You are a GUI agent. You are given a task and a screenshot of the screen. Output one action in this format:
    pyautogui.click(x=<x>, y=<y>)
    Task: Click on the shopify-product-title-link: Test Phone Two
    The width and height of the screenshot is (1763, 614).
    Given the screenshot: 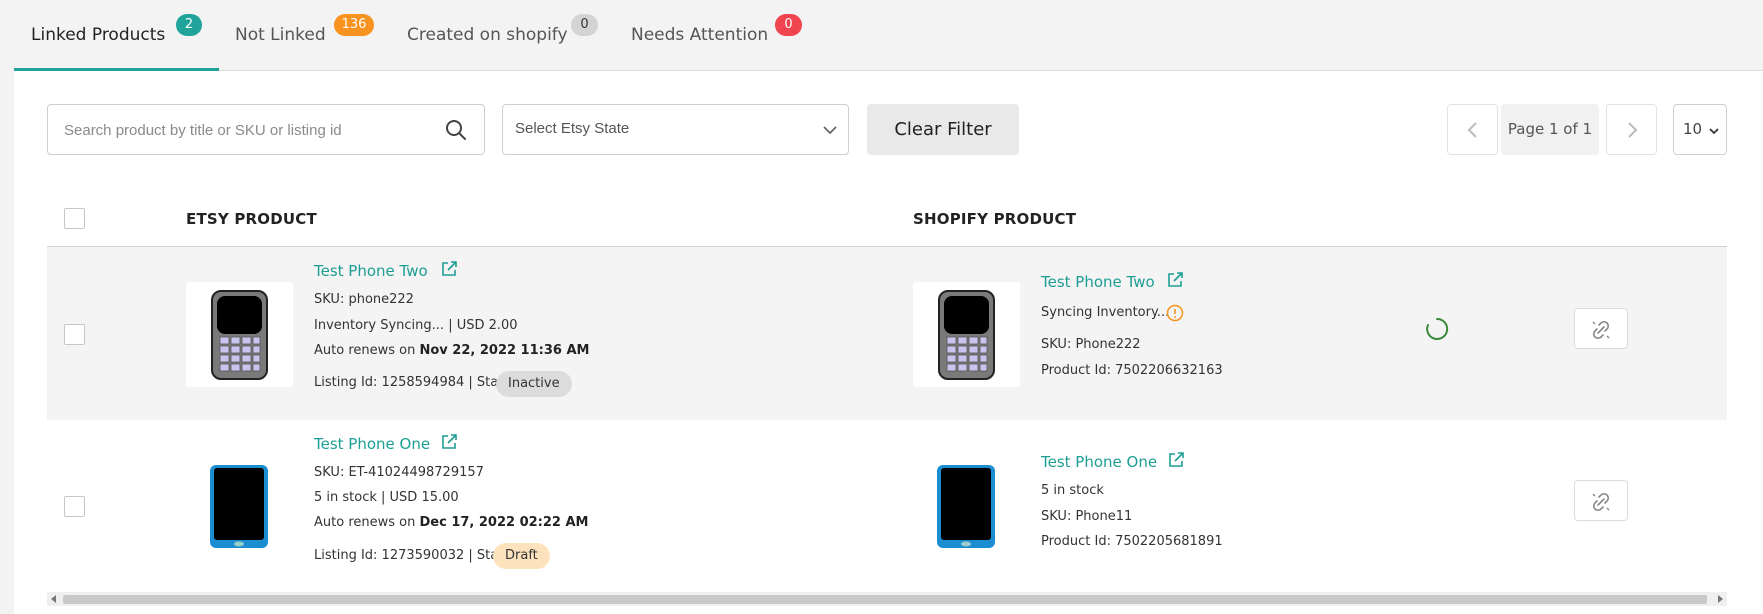 What is the action you would take?
    pyautogui.click(x=1098, y=282)
    